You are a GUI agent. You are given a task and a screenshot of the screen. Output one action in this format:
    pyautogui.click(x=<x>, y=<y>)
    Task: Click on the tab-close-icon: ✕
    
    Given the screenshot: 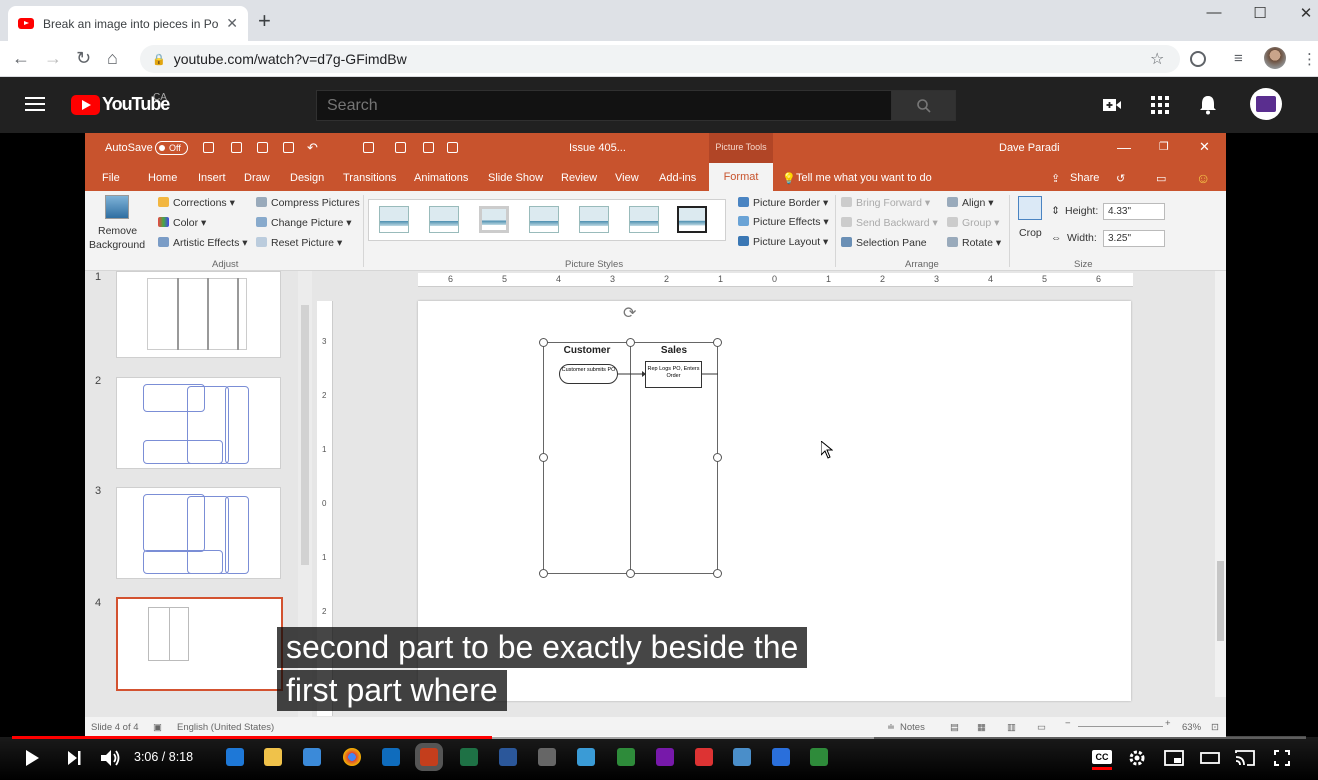 What is the action you would take?
    pyautogui.click(x=232, y=23)
    